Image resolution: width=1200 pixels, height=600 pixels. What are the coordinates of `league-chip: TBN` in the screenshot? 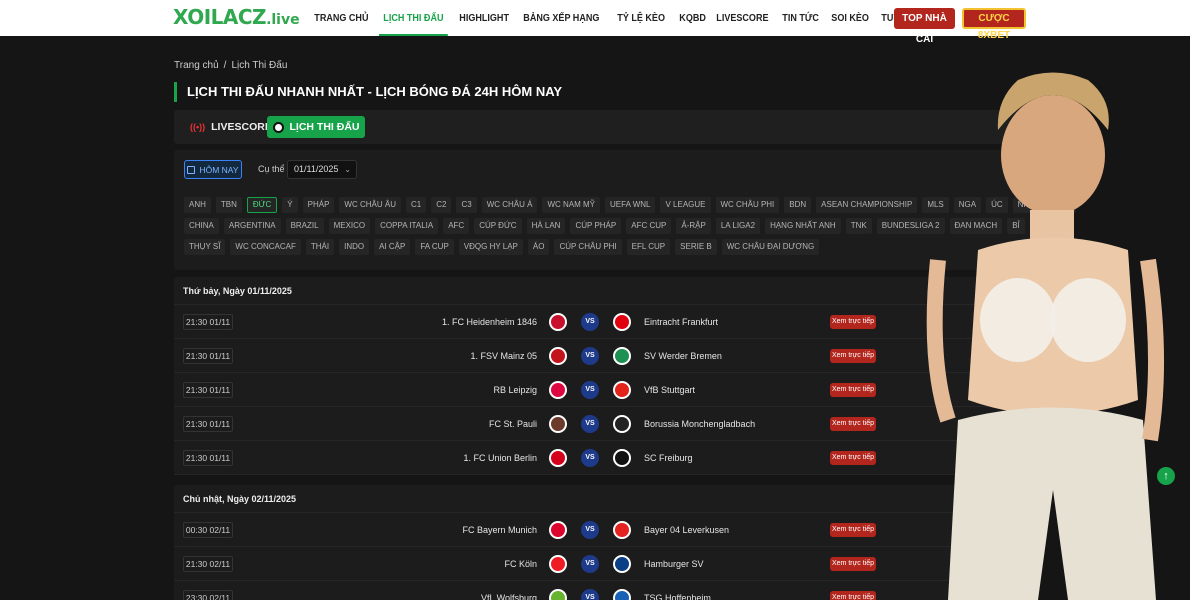 It's located at (228, 205).